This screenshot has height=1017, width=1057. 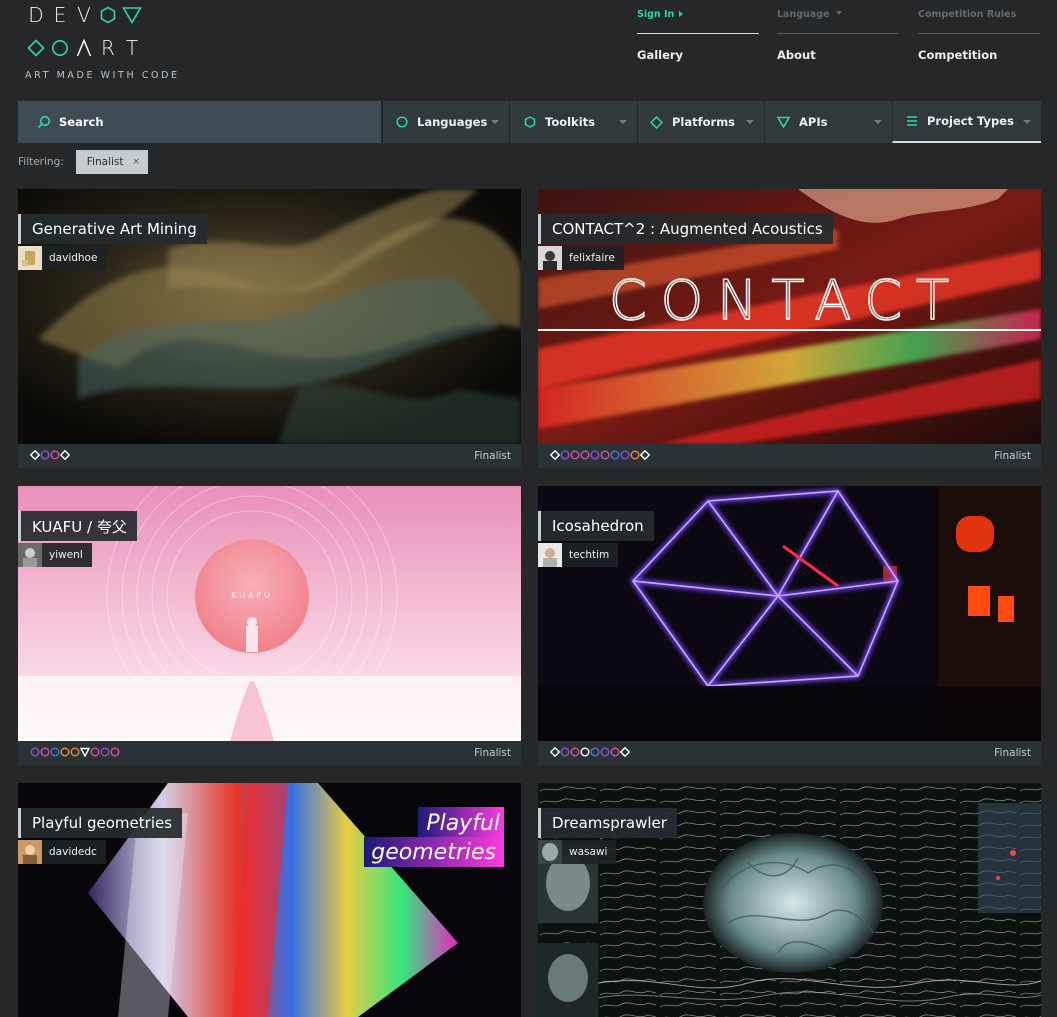 What do you see at coordinates (957, 55) in the screenshot?
I see `nav-competition: Competition` at bounding box center [957, 55].